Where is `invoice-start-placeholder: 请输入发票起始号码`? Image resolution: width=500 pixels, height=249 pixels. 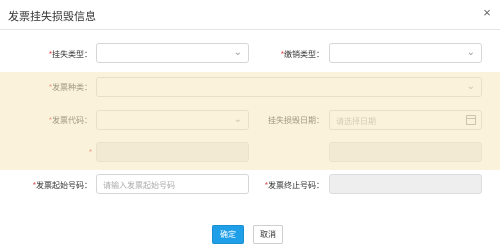 invoice-start-placeholder: 请输入发票起始号码 is located at coordinates (139, 185).